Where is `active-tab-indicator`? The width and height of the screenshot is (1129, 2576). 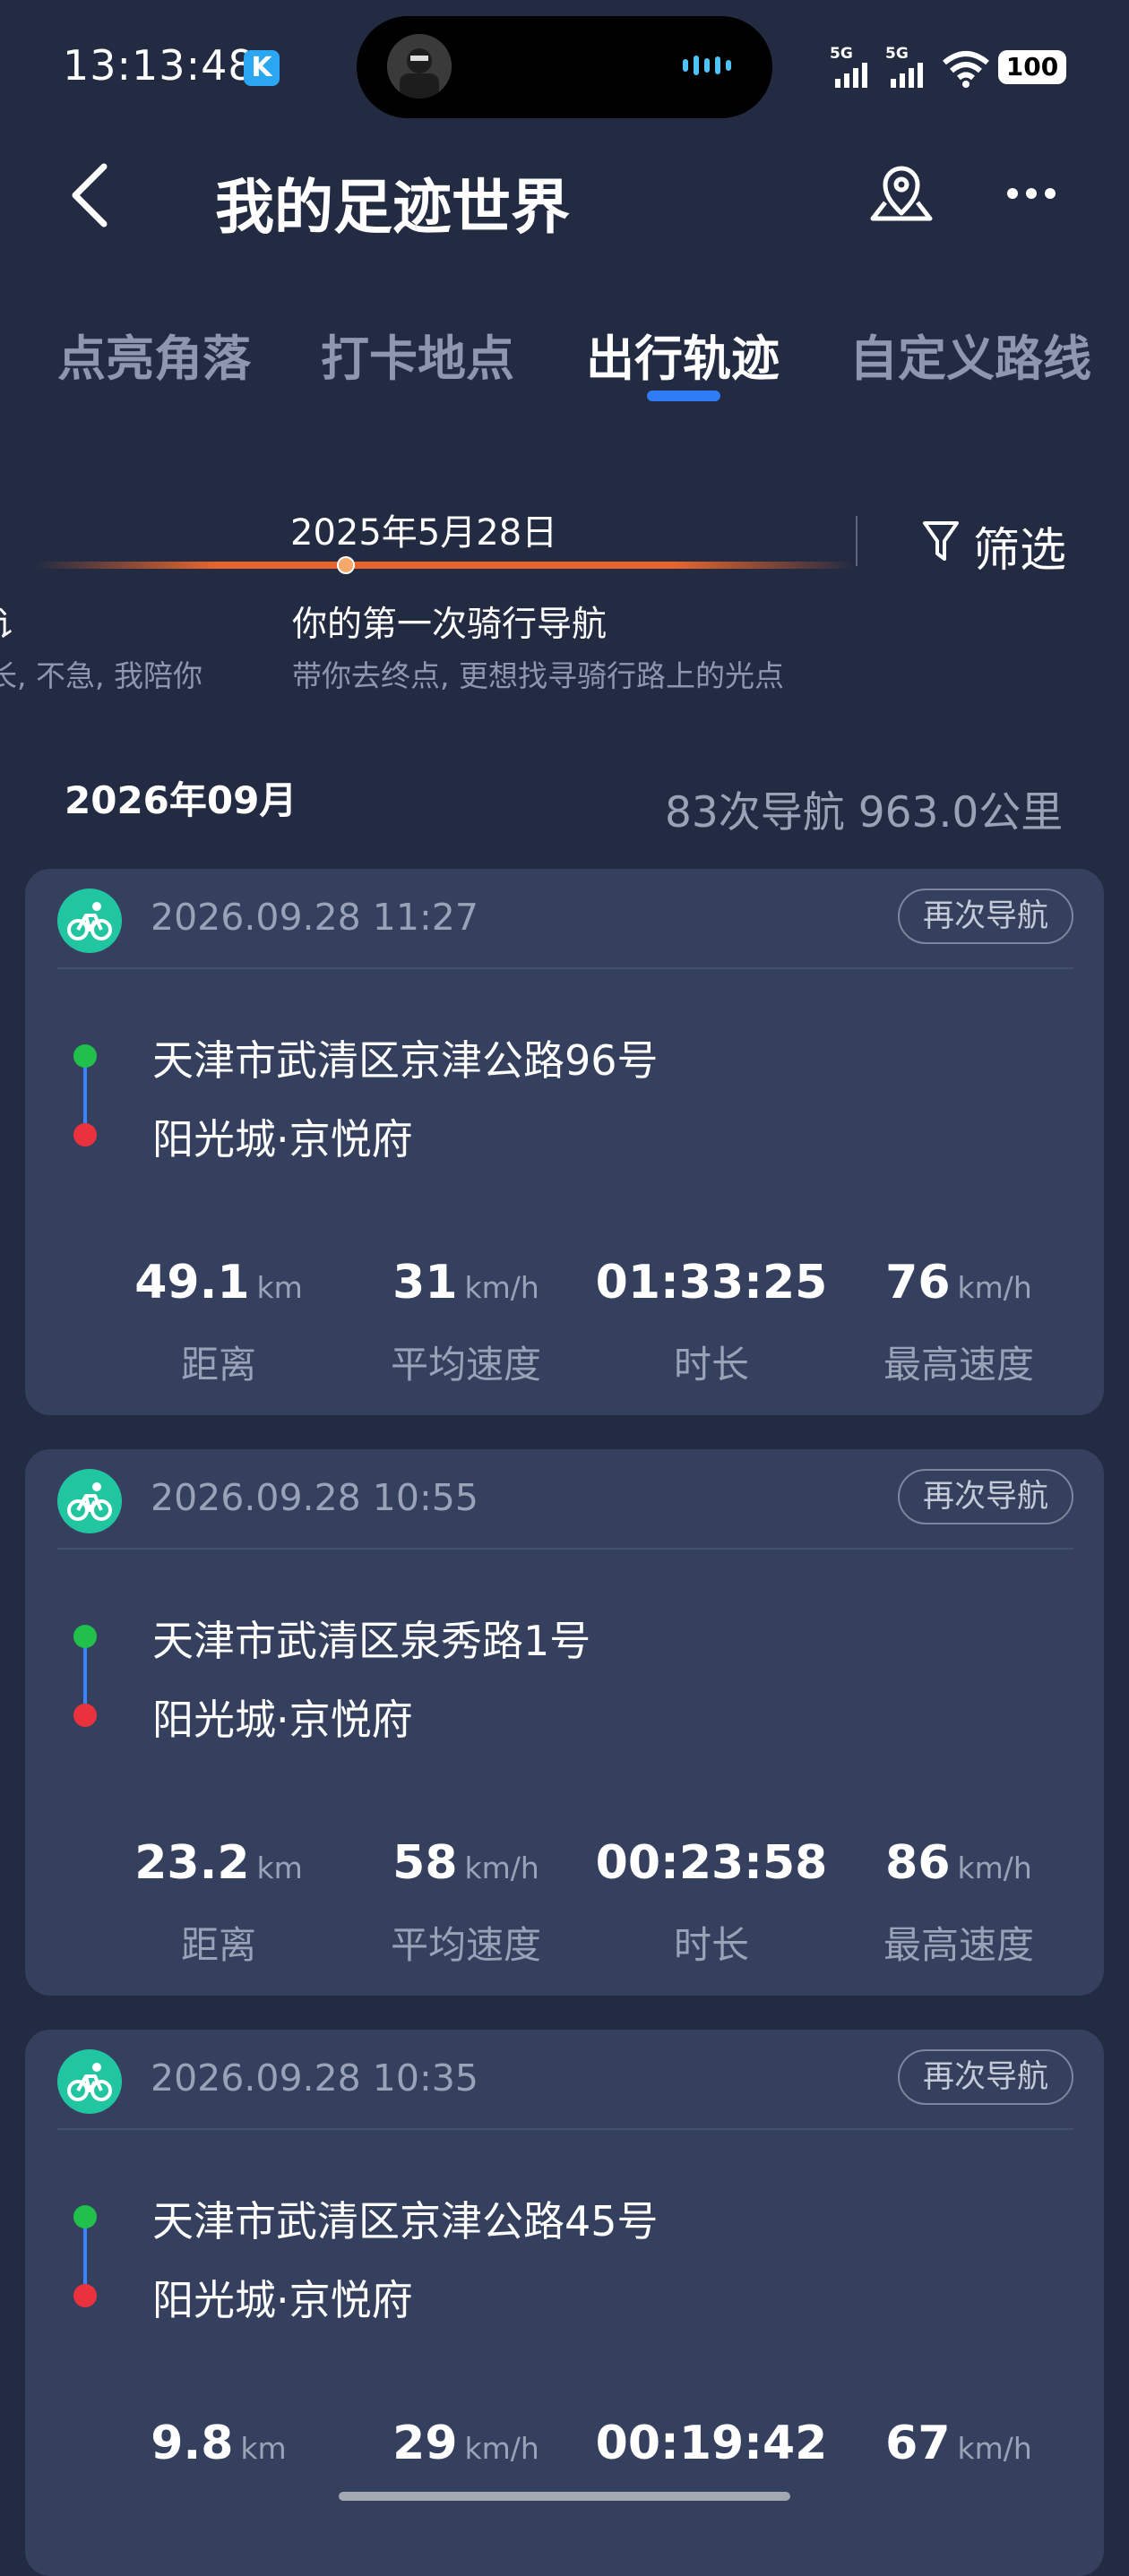 active-tab-indicator is located at coordinates (684, 396).